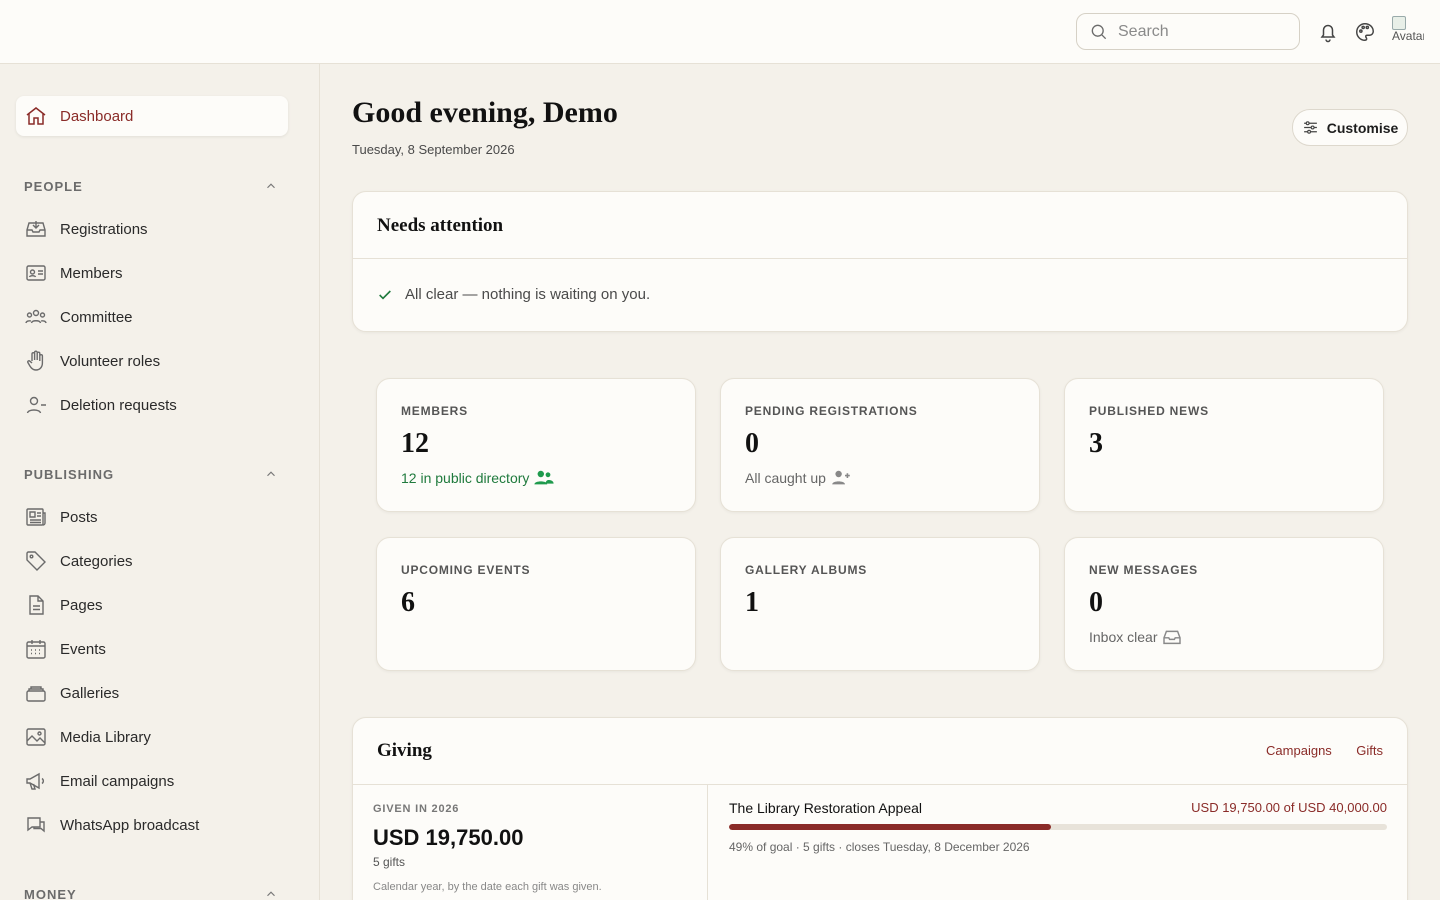  Describe the element at coordinates (1299, 750) in the screenshot. I see `campaigns-link: Campaigns` at that location.